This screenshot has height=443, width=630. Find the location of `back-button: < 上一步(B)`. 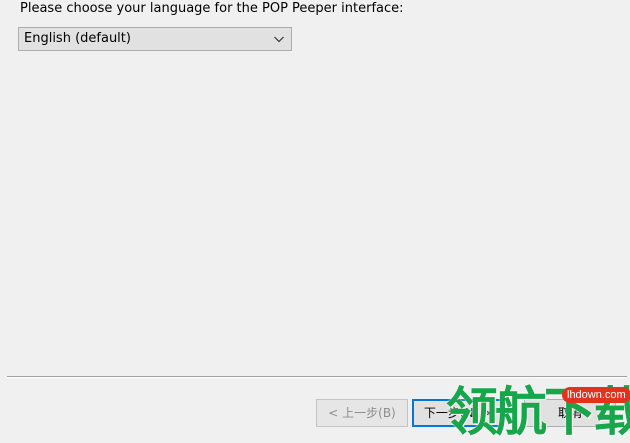

back-button: < 上一步(B) is located at coordinates (362, 413).